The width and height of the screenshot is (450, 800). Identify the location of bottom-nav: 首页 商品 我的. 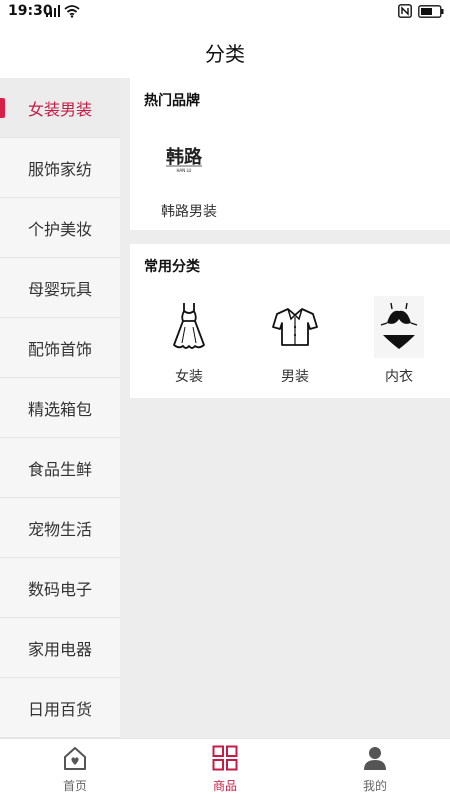
(225, 769).